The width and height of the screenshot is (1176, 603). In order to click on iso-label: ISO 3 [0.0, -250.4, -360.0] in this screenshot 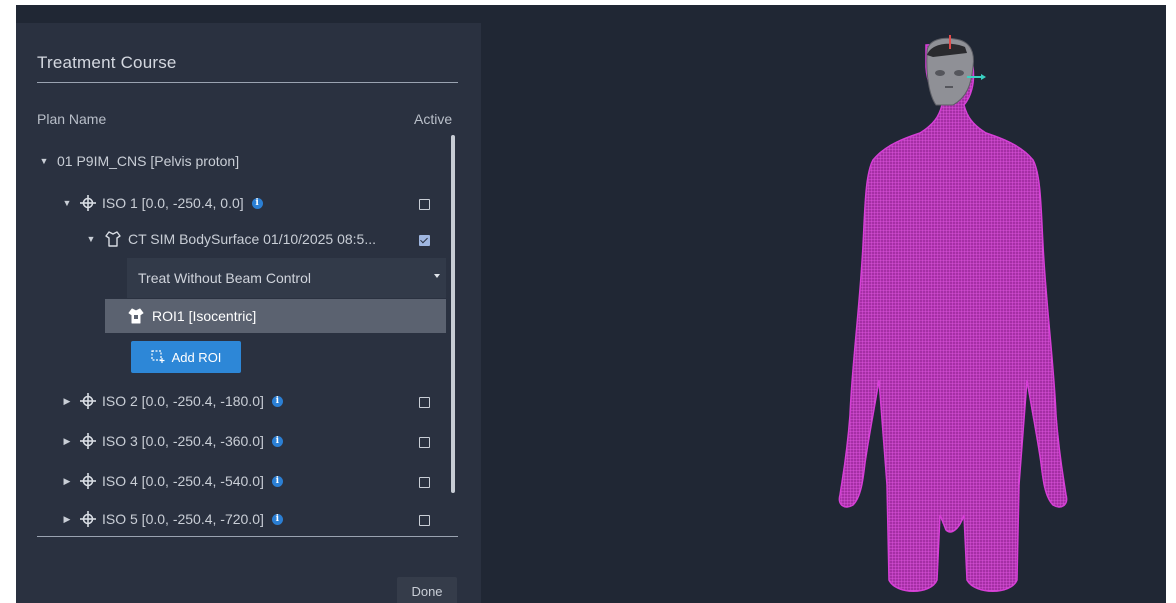, I will do `click(183, 441)`.